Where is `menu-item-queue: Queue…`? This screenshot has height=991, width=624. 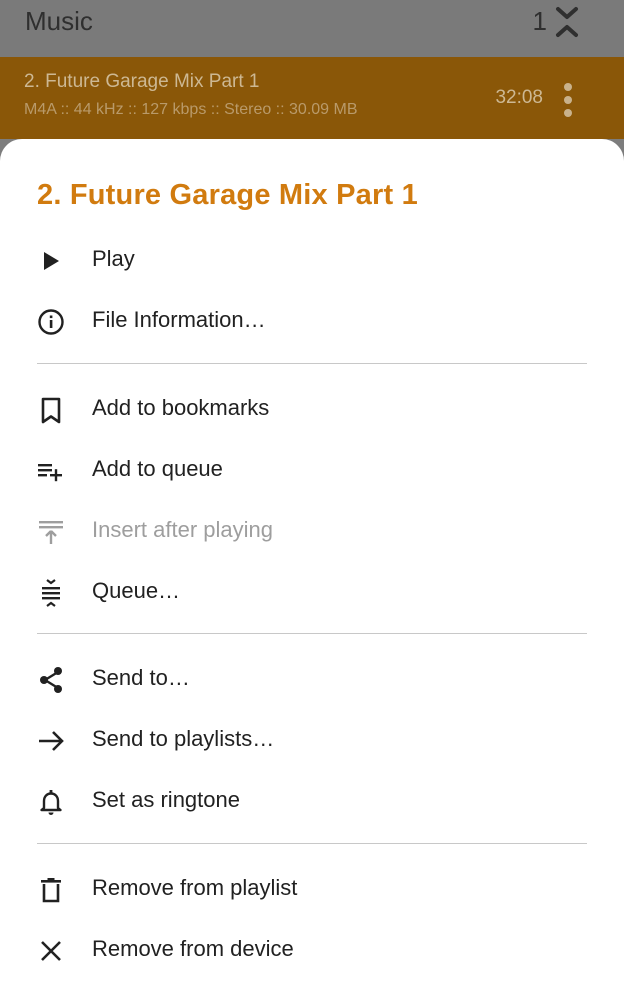
menu-item-queue: Queue… is located at coordinates (312, 592).